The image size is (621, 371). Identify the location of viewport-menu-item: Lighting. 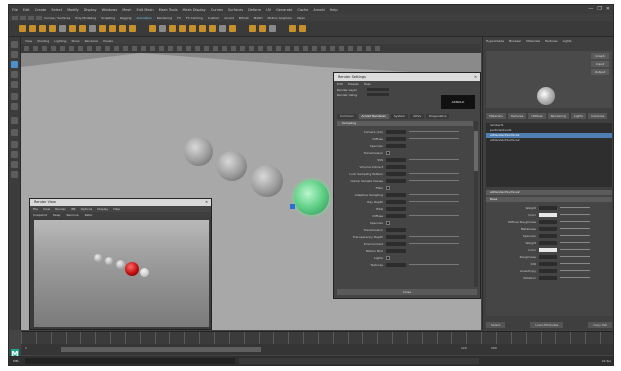
(60, 41).